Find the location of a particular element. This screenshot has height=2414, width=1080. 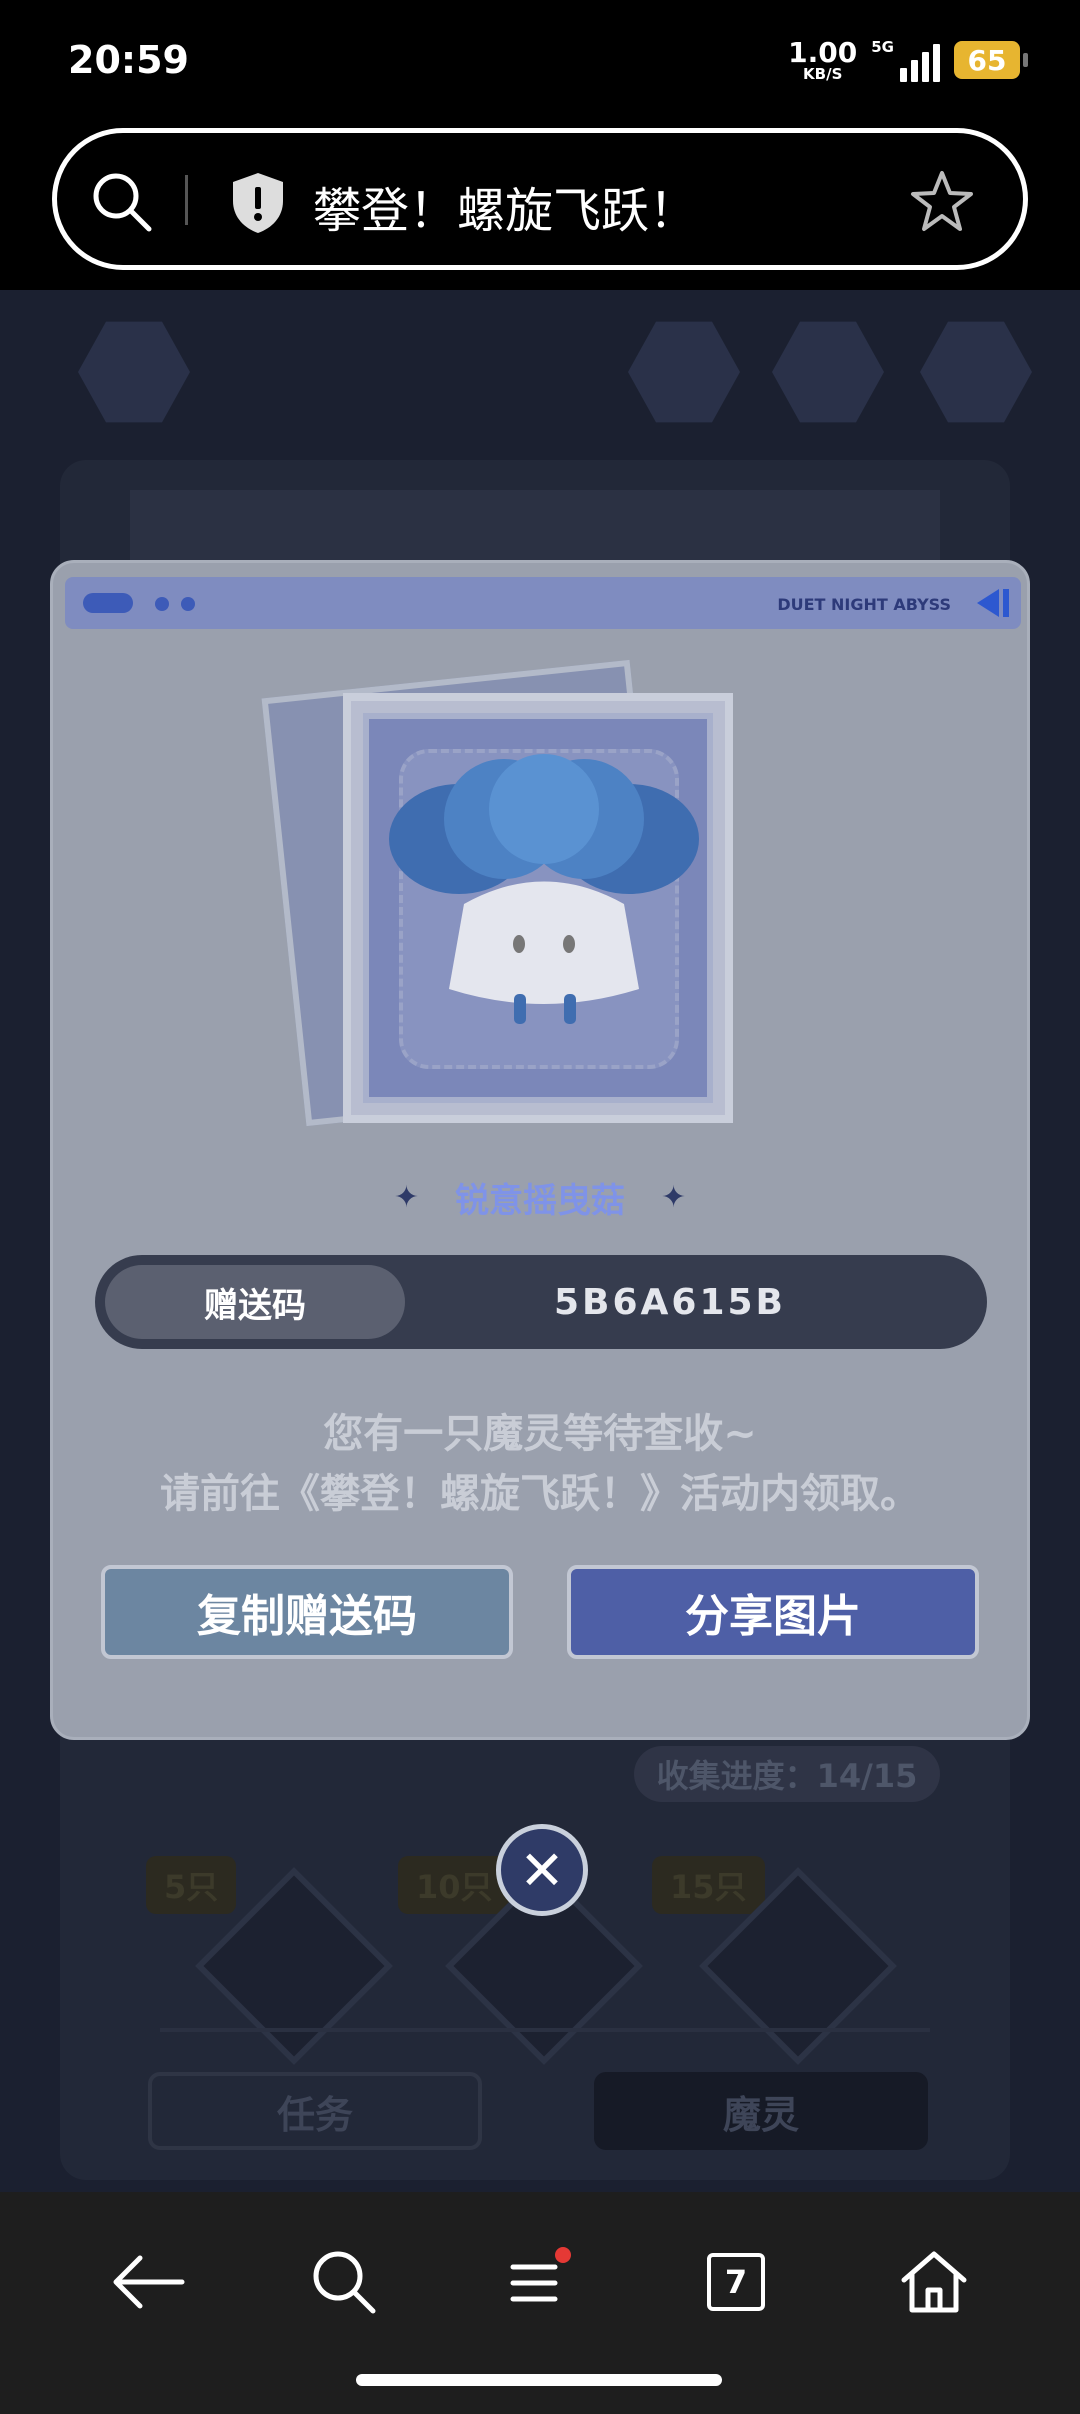

tab-tasks-label: 任务 is located at coordinates (314, 2114).